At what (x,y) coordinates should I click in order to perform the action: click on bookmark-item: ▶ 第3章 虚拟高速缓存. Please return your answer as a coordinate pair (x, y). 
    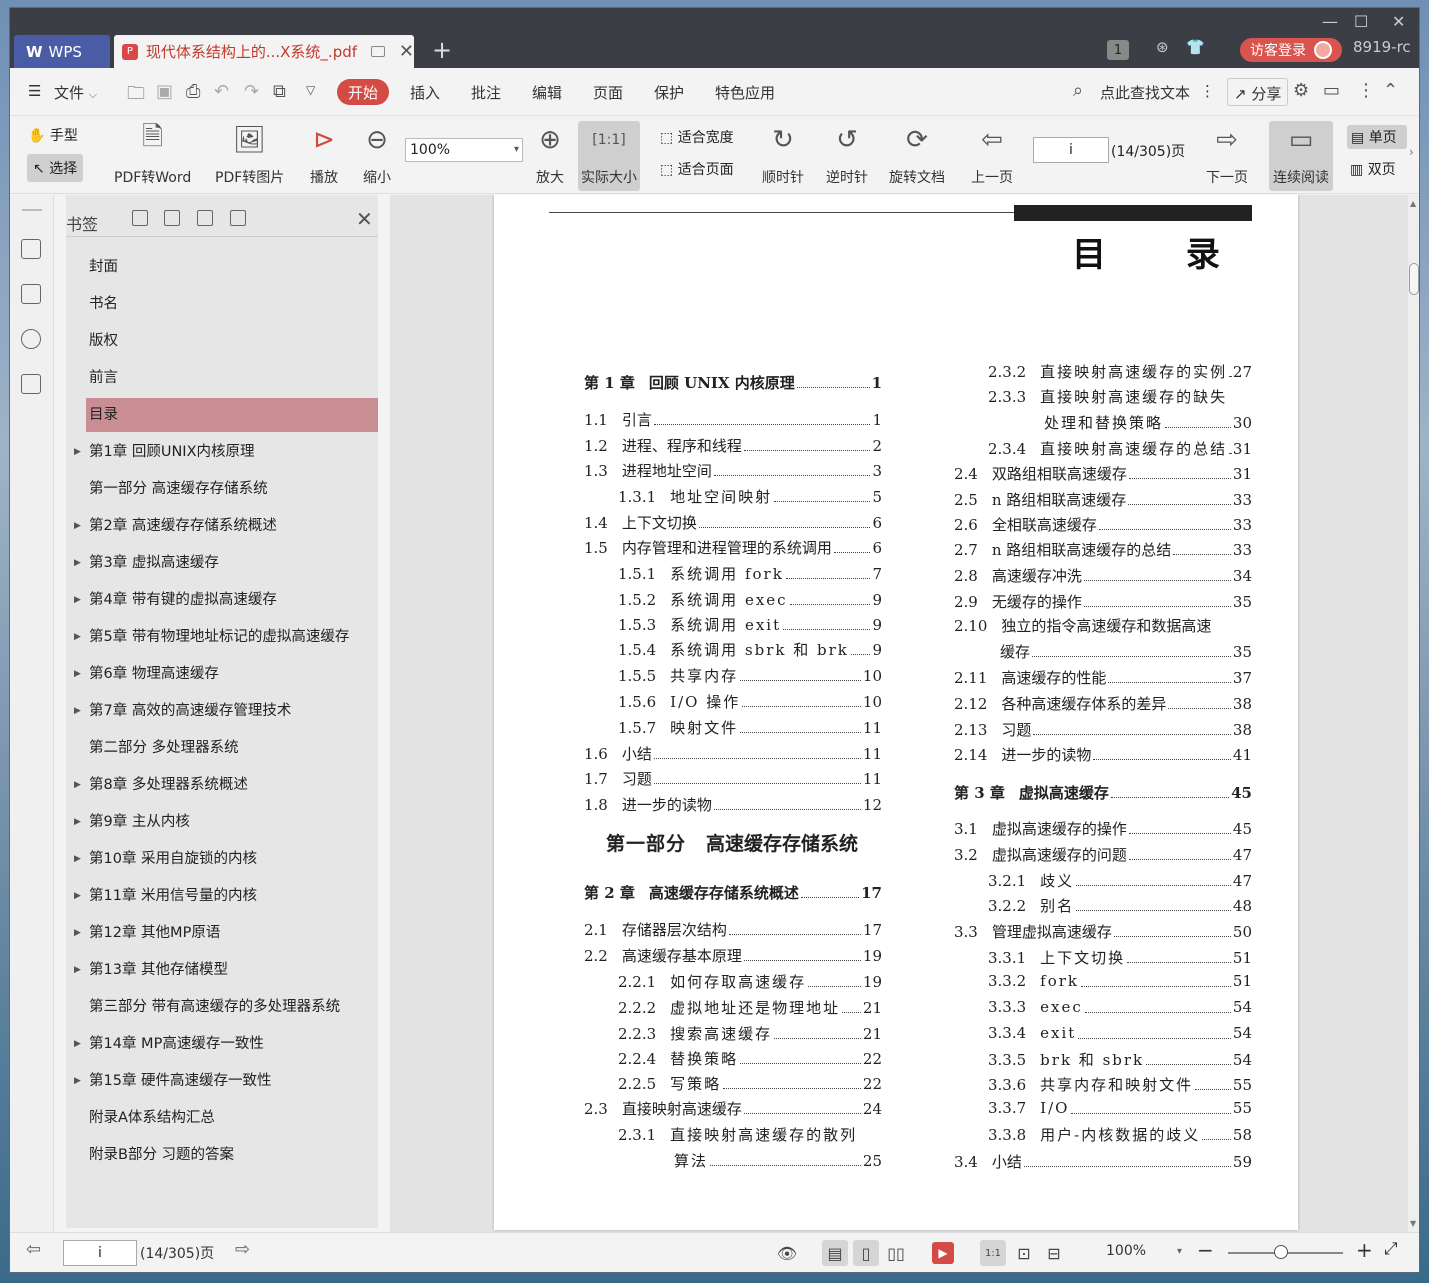
    Looking at the image, I should click on (226, 563).